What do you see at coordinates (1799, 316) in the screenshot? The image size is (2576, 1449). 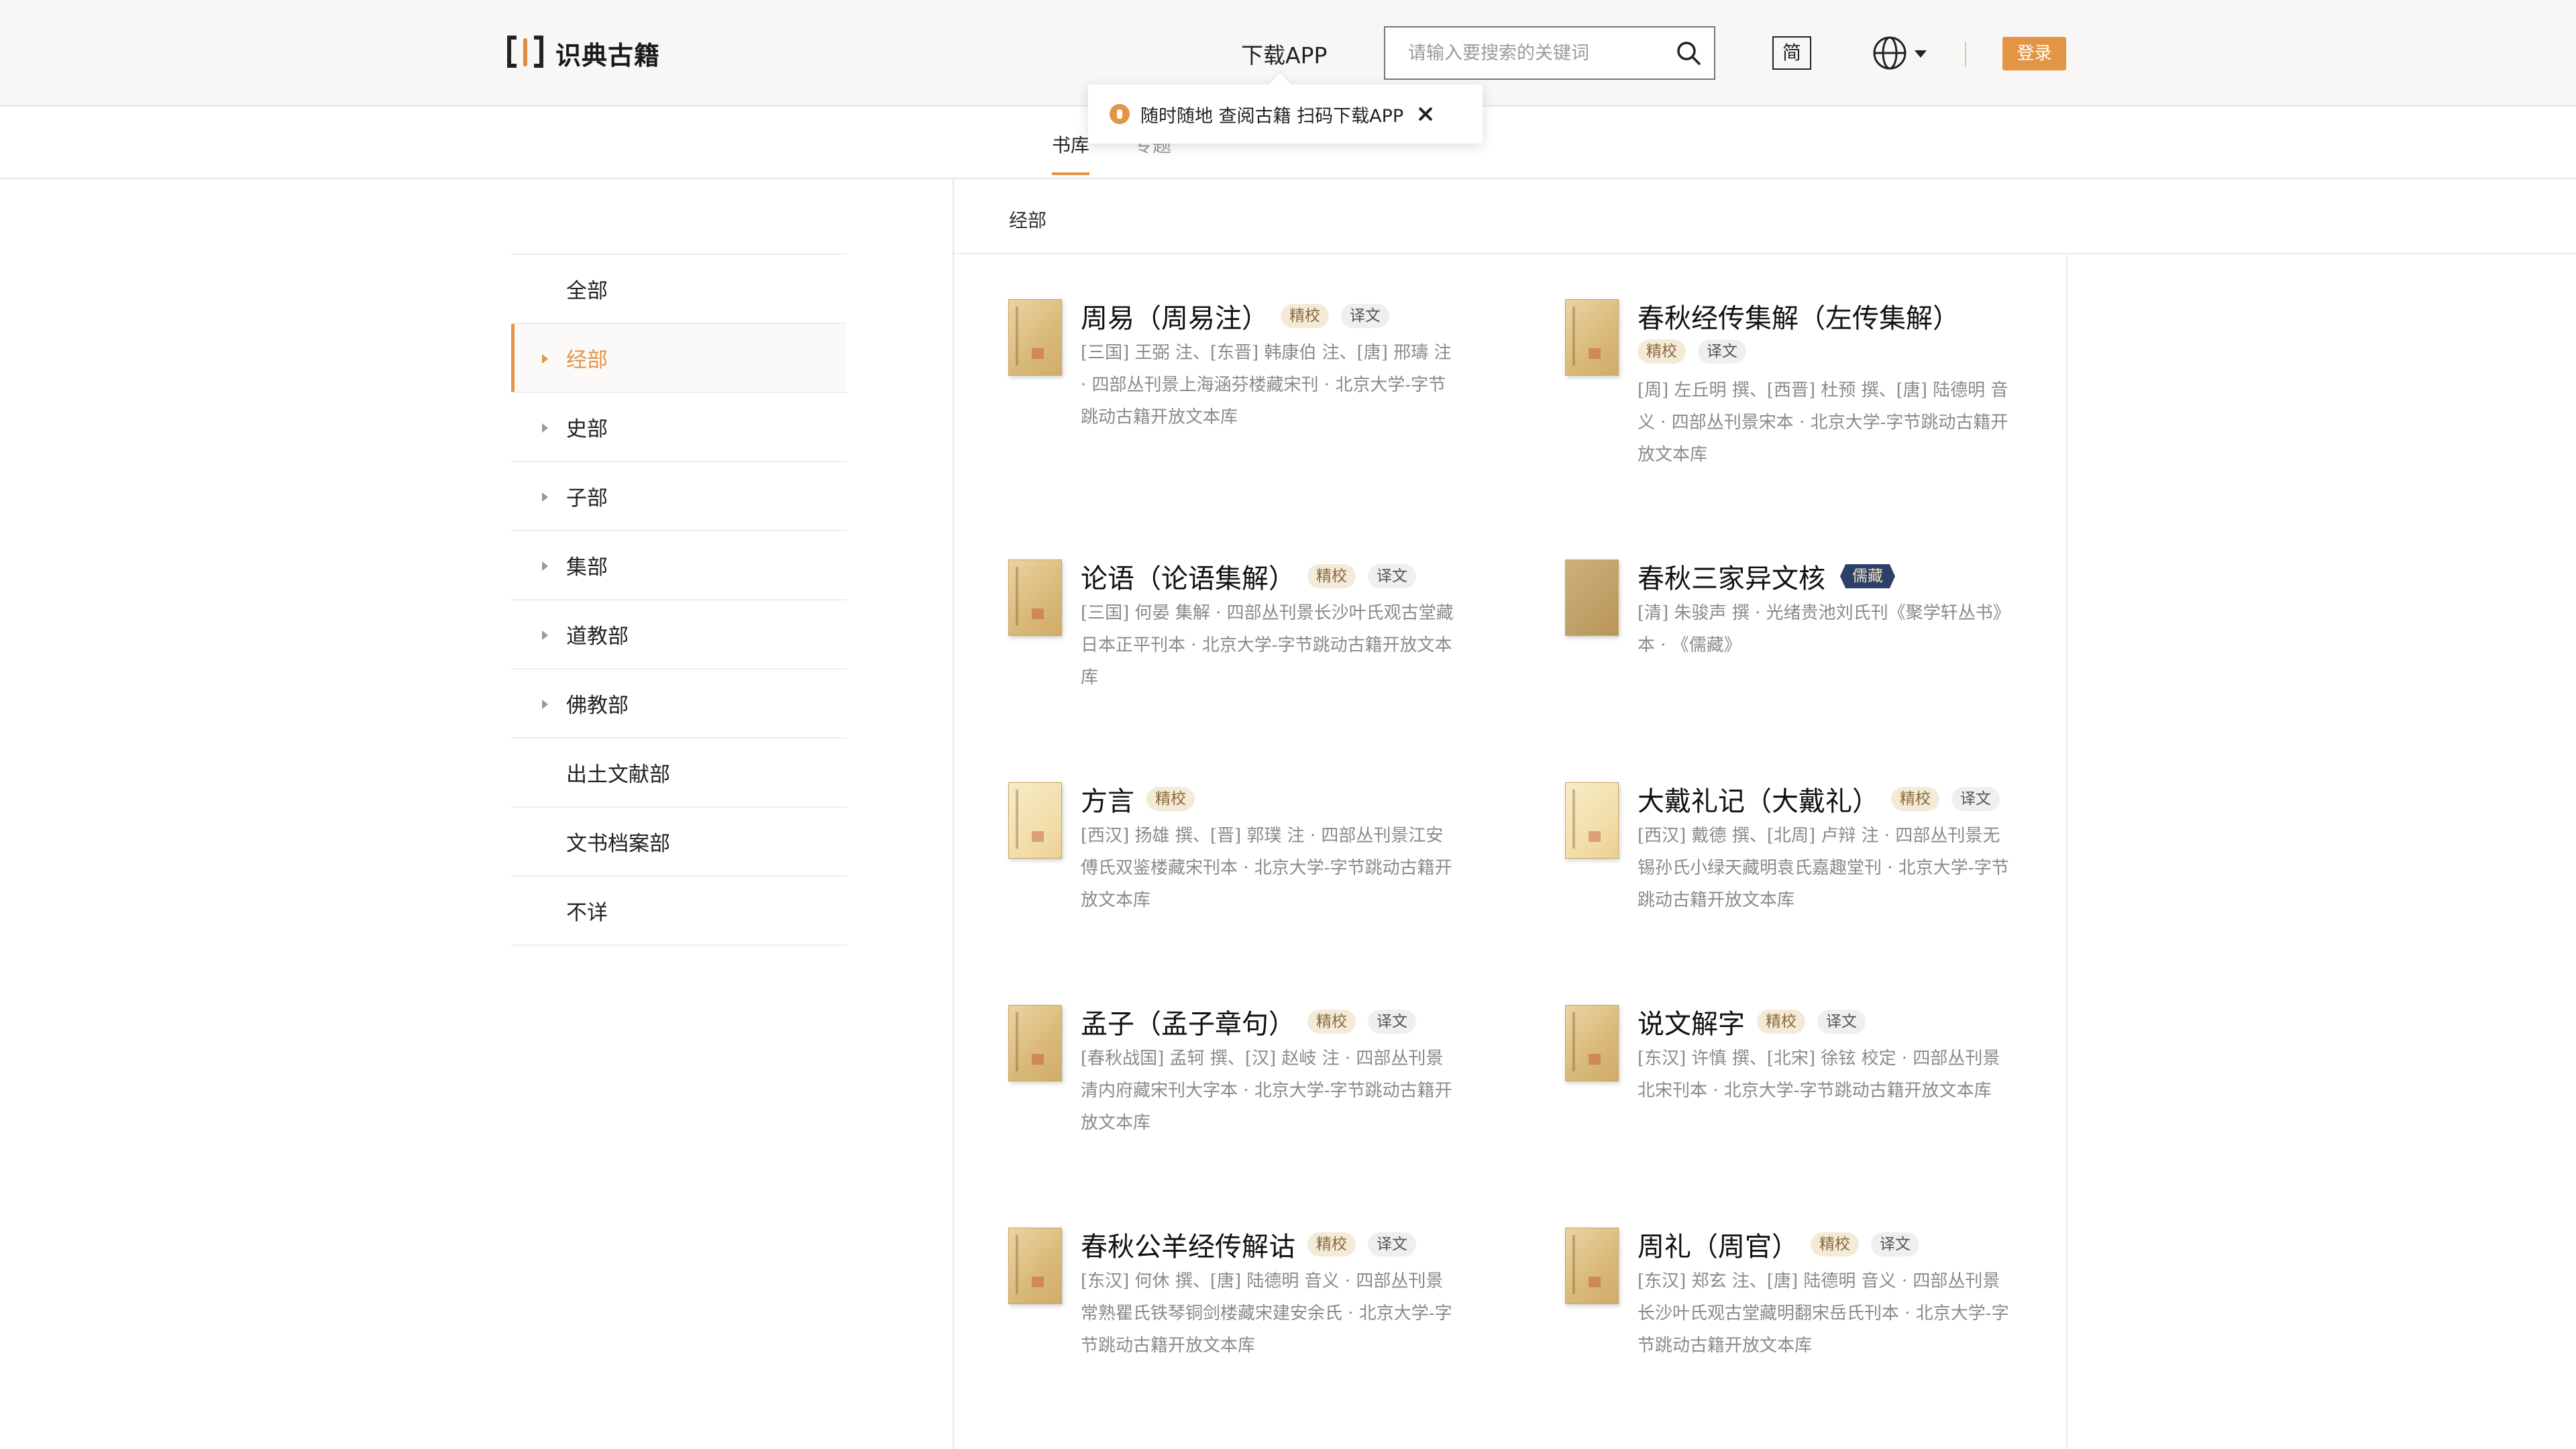 I see `book-title: 春秋经传集解（左传集解）` at bounding box center [1799, 316].